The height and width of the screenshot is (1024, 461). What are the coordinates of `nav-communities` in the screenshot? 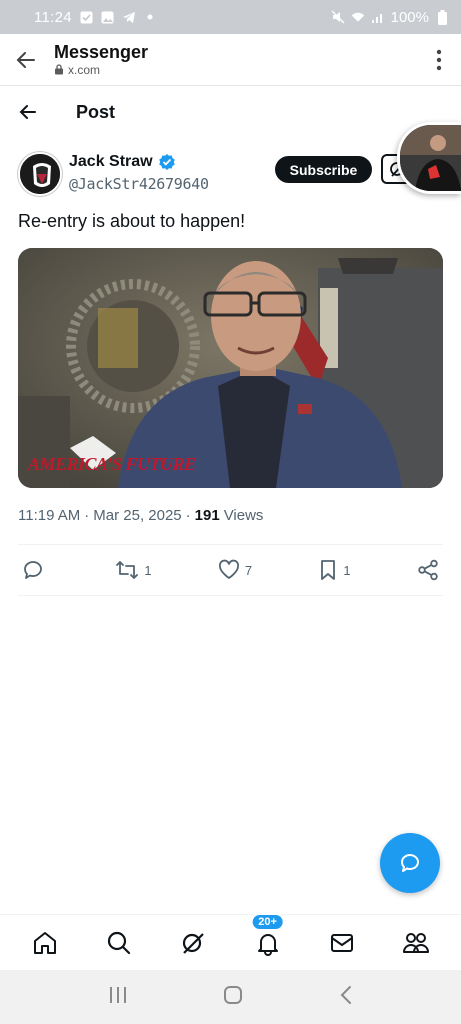 It's located at (416, 943).